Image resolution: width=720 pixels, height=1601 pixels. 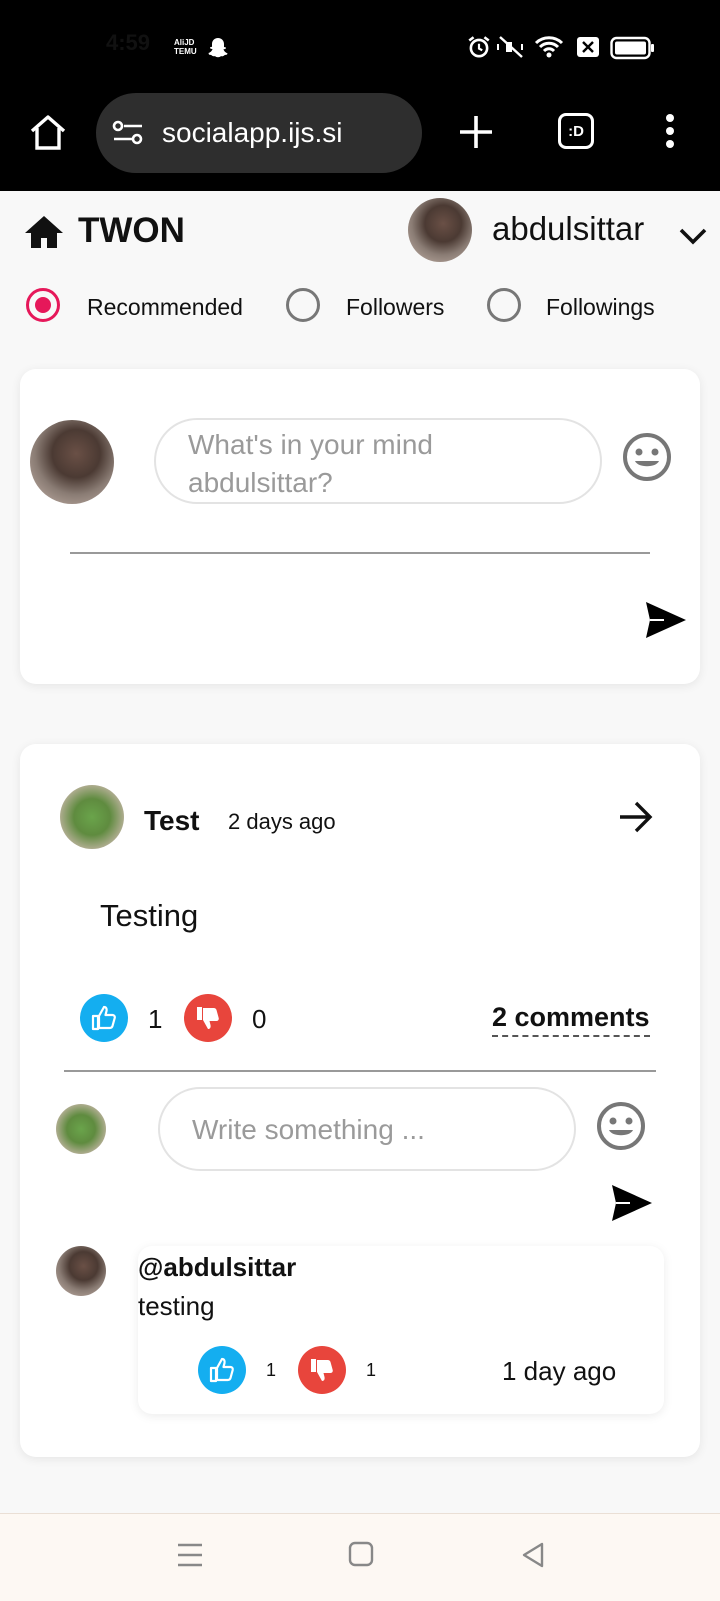 What do you see at coordinates (48, 134) in the screenshot?
I see `home-icon` at bounding box center [48, 134].